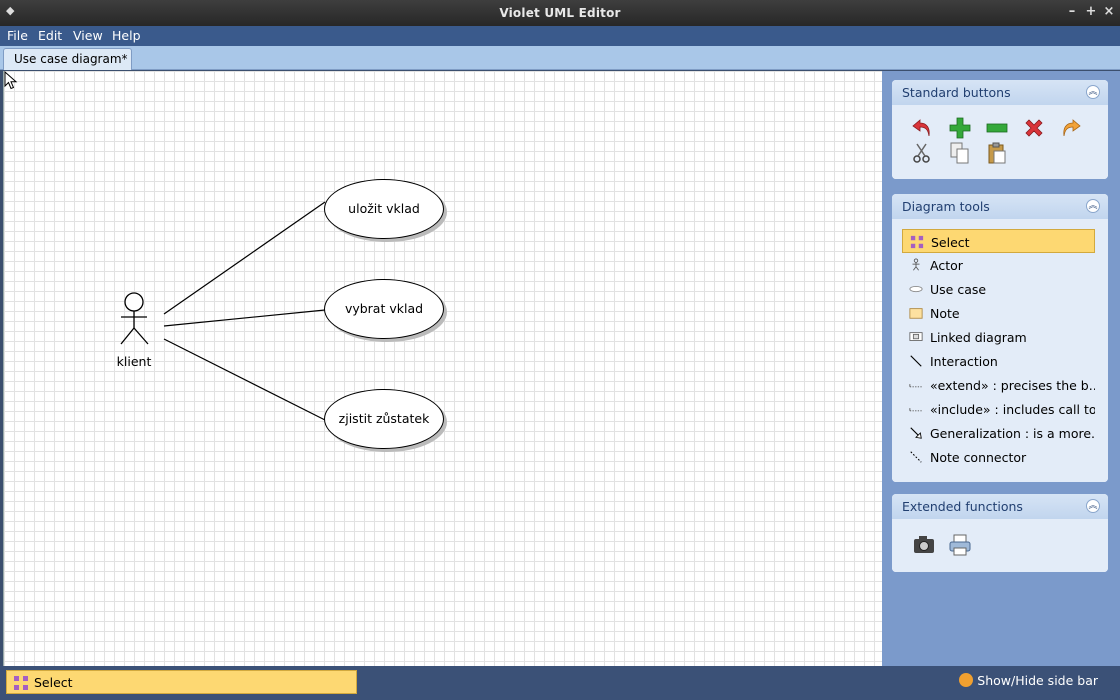 The width and height of the screenshot is (1120, 700). I want to click on minimize-button: –, so click(1072, 12).